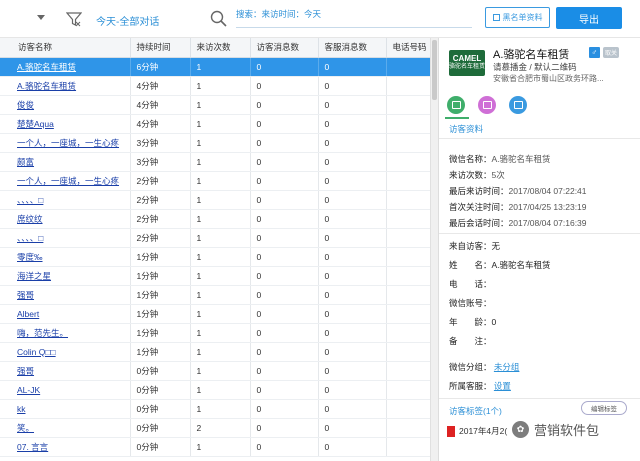 The image size is (640, 461). Describe the element at coordinates (521, 265) in the screenshot. I see `detail-value: A.骆驼名车租赁` at that location.